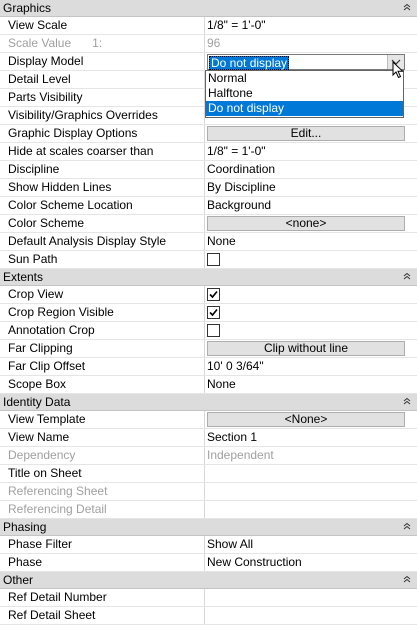 The image size is (417, 637). Describe the element at coordinates (249, 63) in the screenshot. I see `combobox-selected-value: Do not display` at that location.